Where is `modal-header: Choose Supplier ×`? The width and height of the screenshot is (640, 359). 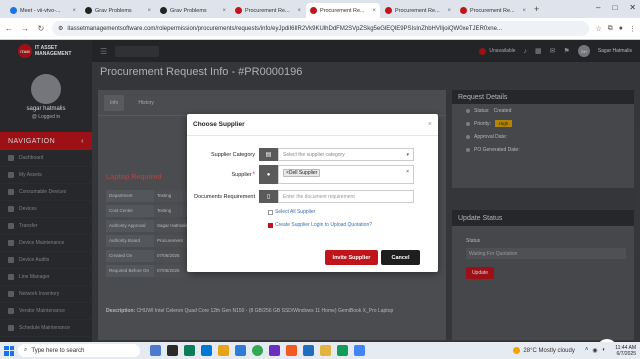
modal-header: Choose Supplier × is located at coordinates (312, 125).